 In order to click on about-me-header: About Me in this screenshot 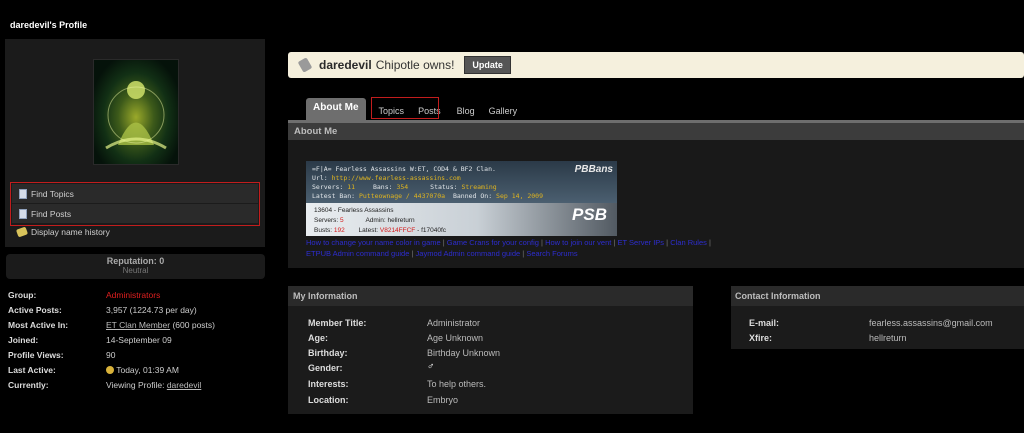, I will do `click(656, 131)`.